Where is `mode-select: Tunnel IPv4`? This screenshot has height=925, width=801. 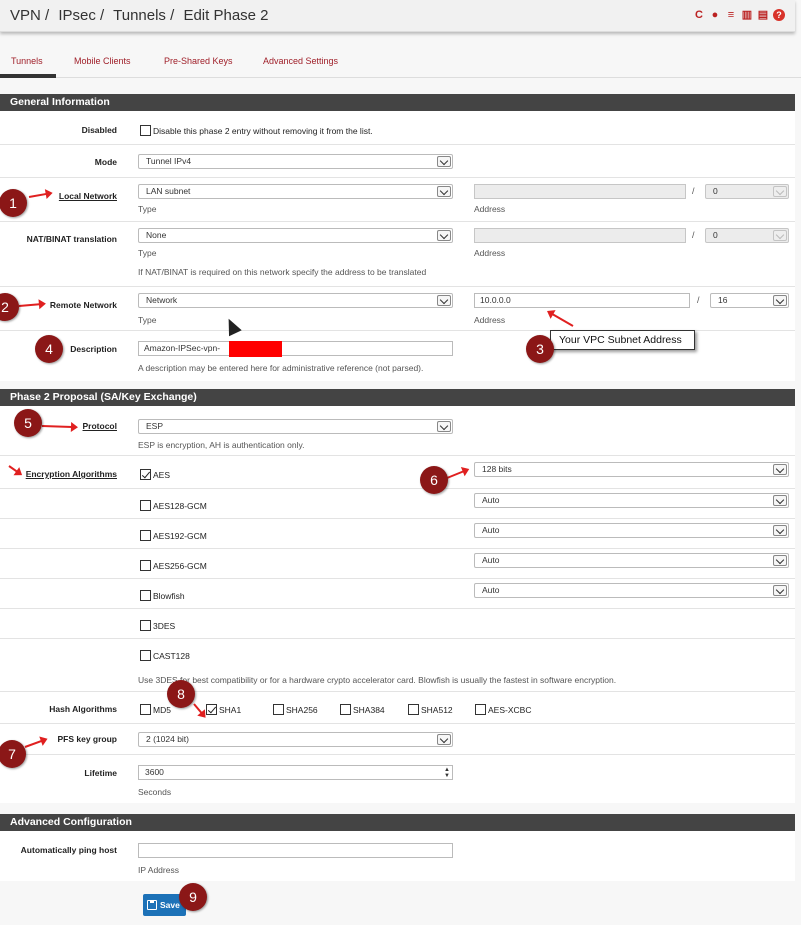
mode-select: Tunnel IPv4 is located at coordinates (295, 161).